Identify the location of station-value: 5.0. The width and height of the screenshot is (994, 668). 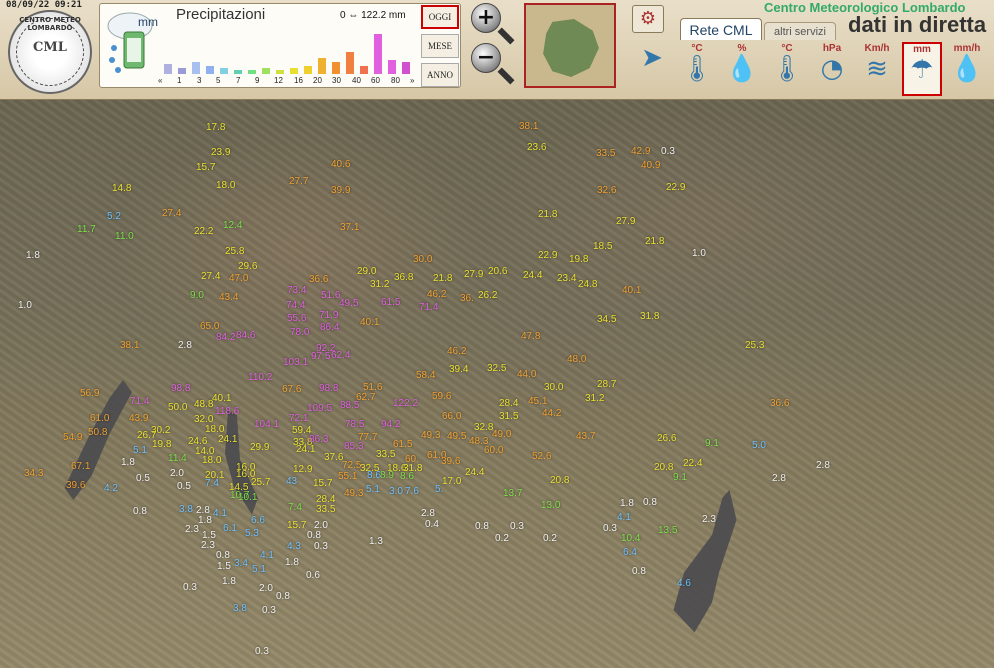
(759, 445).